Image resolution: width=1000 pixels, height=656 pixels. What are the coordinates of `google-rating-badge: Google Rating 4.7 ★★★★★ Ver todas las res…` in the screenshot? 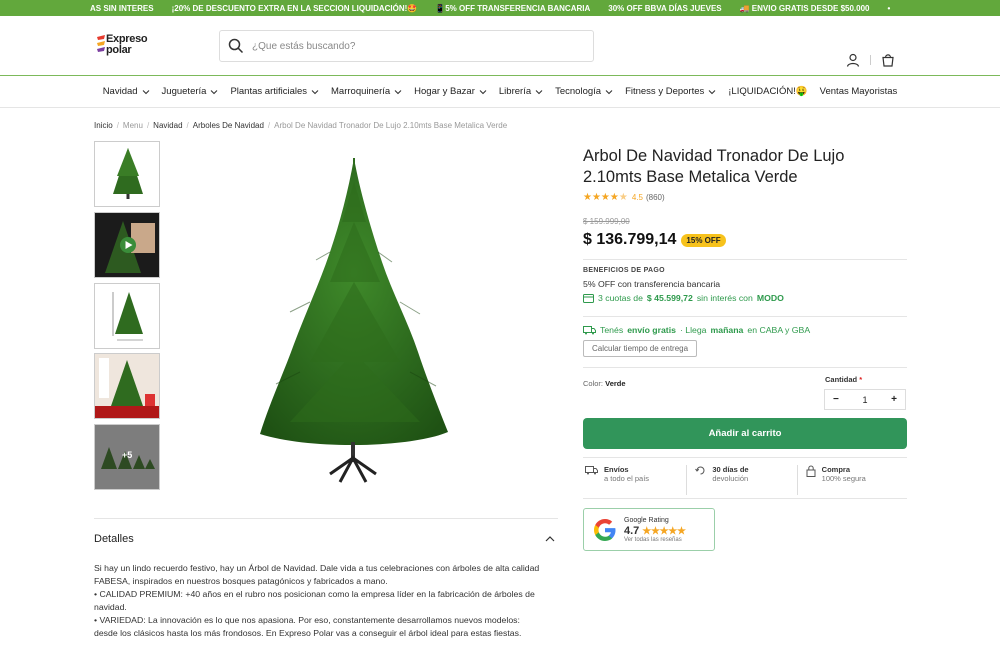 It's located at (649, 529).